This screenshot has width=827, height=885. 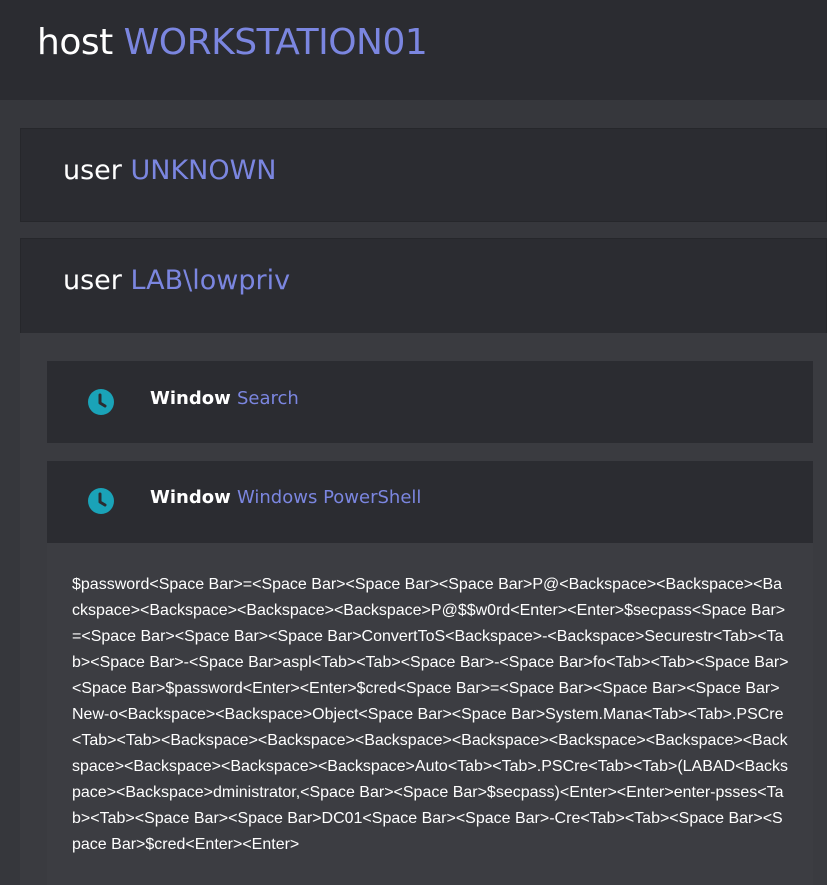 I want to click on host-header: host WORKSTATION01, so click(x=413, y=50).